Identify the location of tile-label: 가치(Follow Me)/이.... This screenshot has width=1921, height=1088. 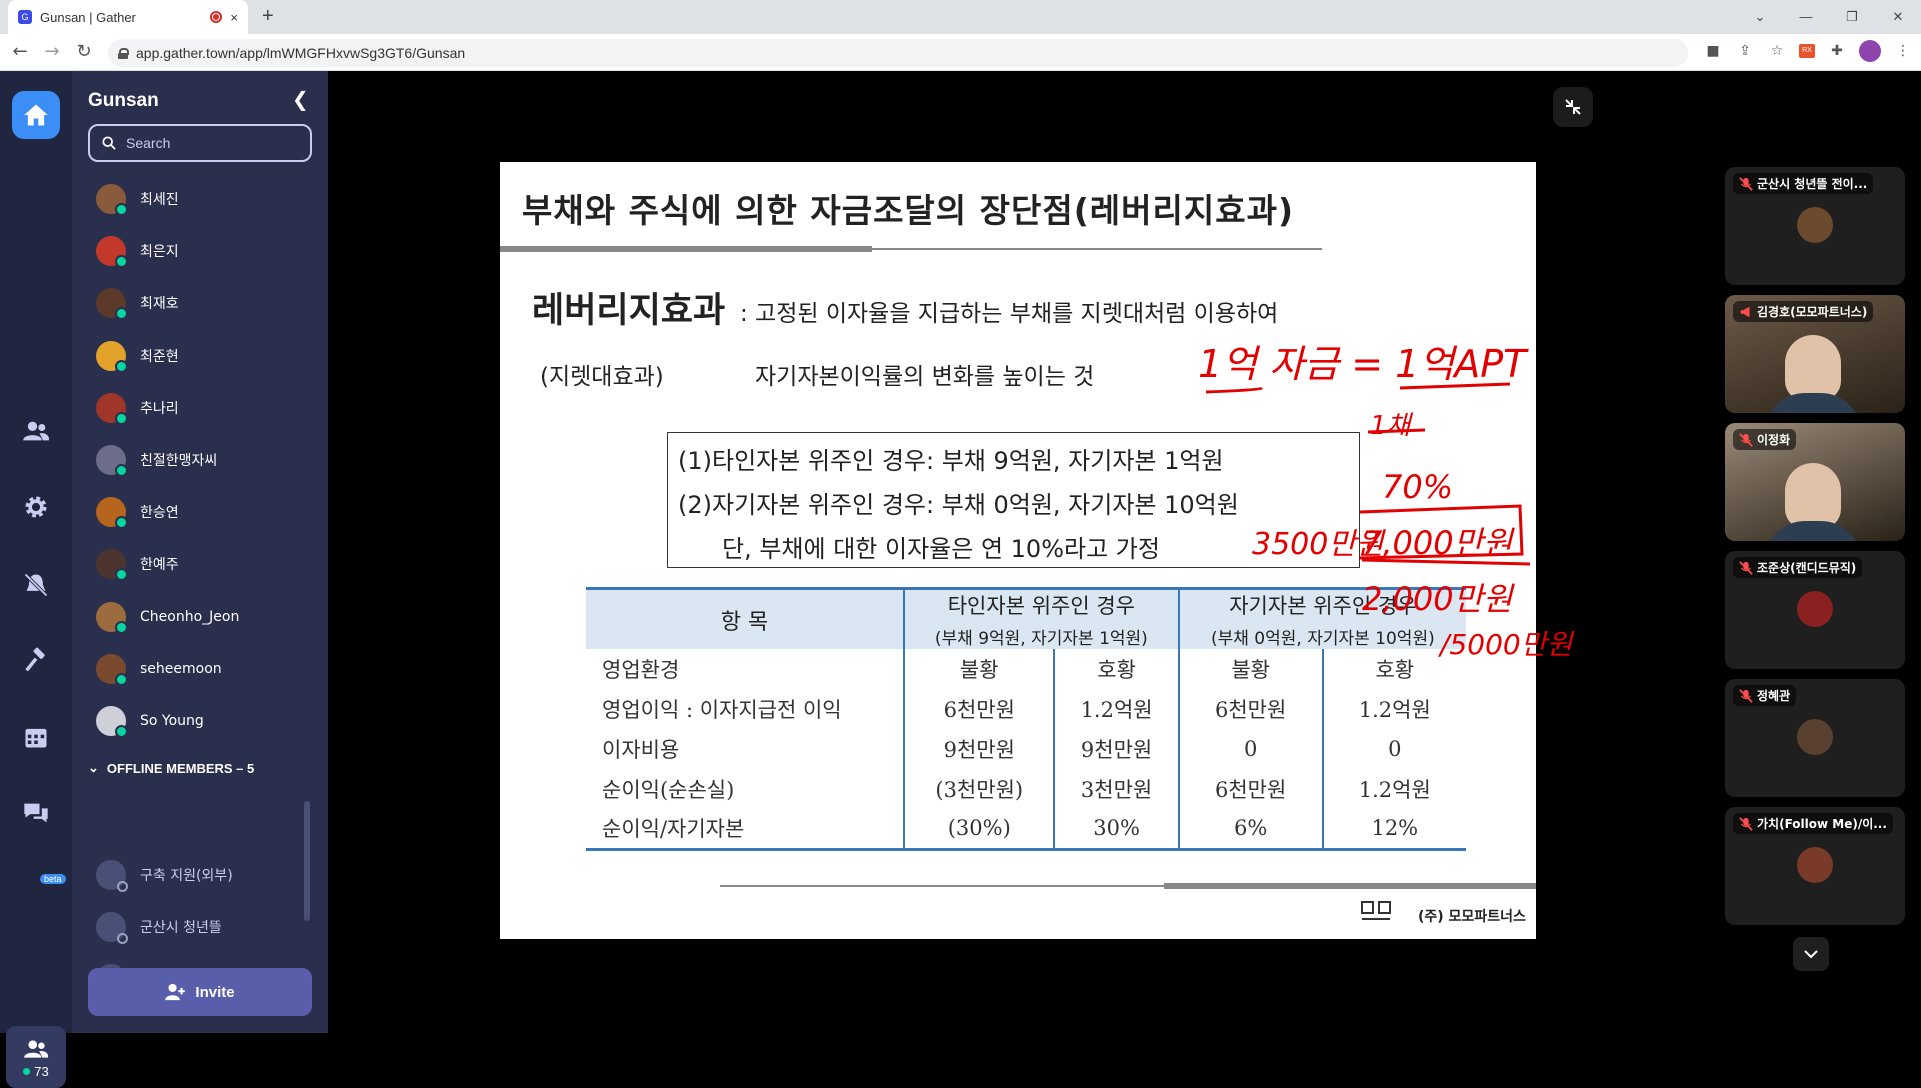
(1813, 823).